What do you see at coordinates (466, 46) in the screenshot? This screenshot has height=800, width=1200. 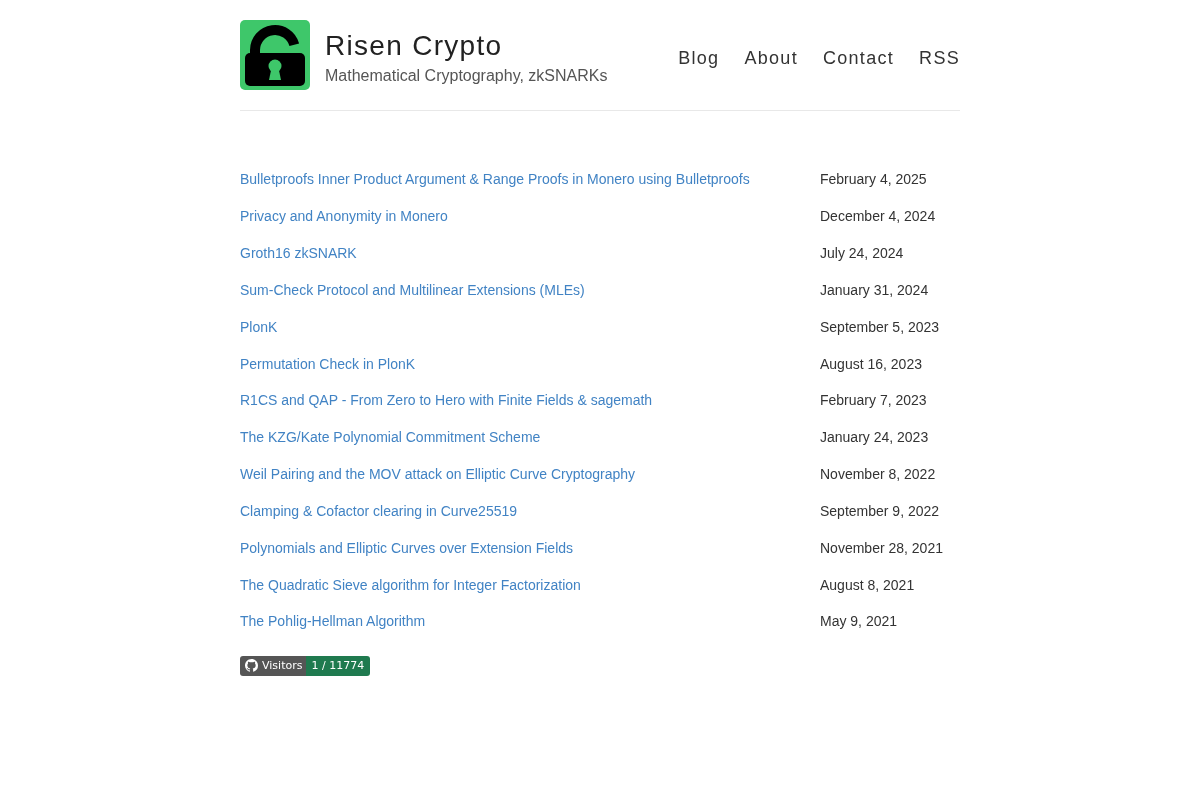 I see `site-title: Risen Crypto` at bounding box center [466, 46].